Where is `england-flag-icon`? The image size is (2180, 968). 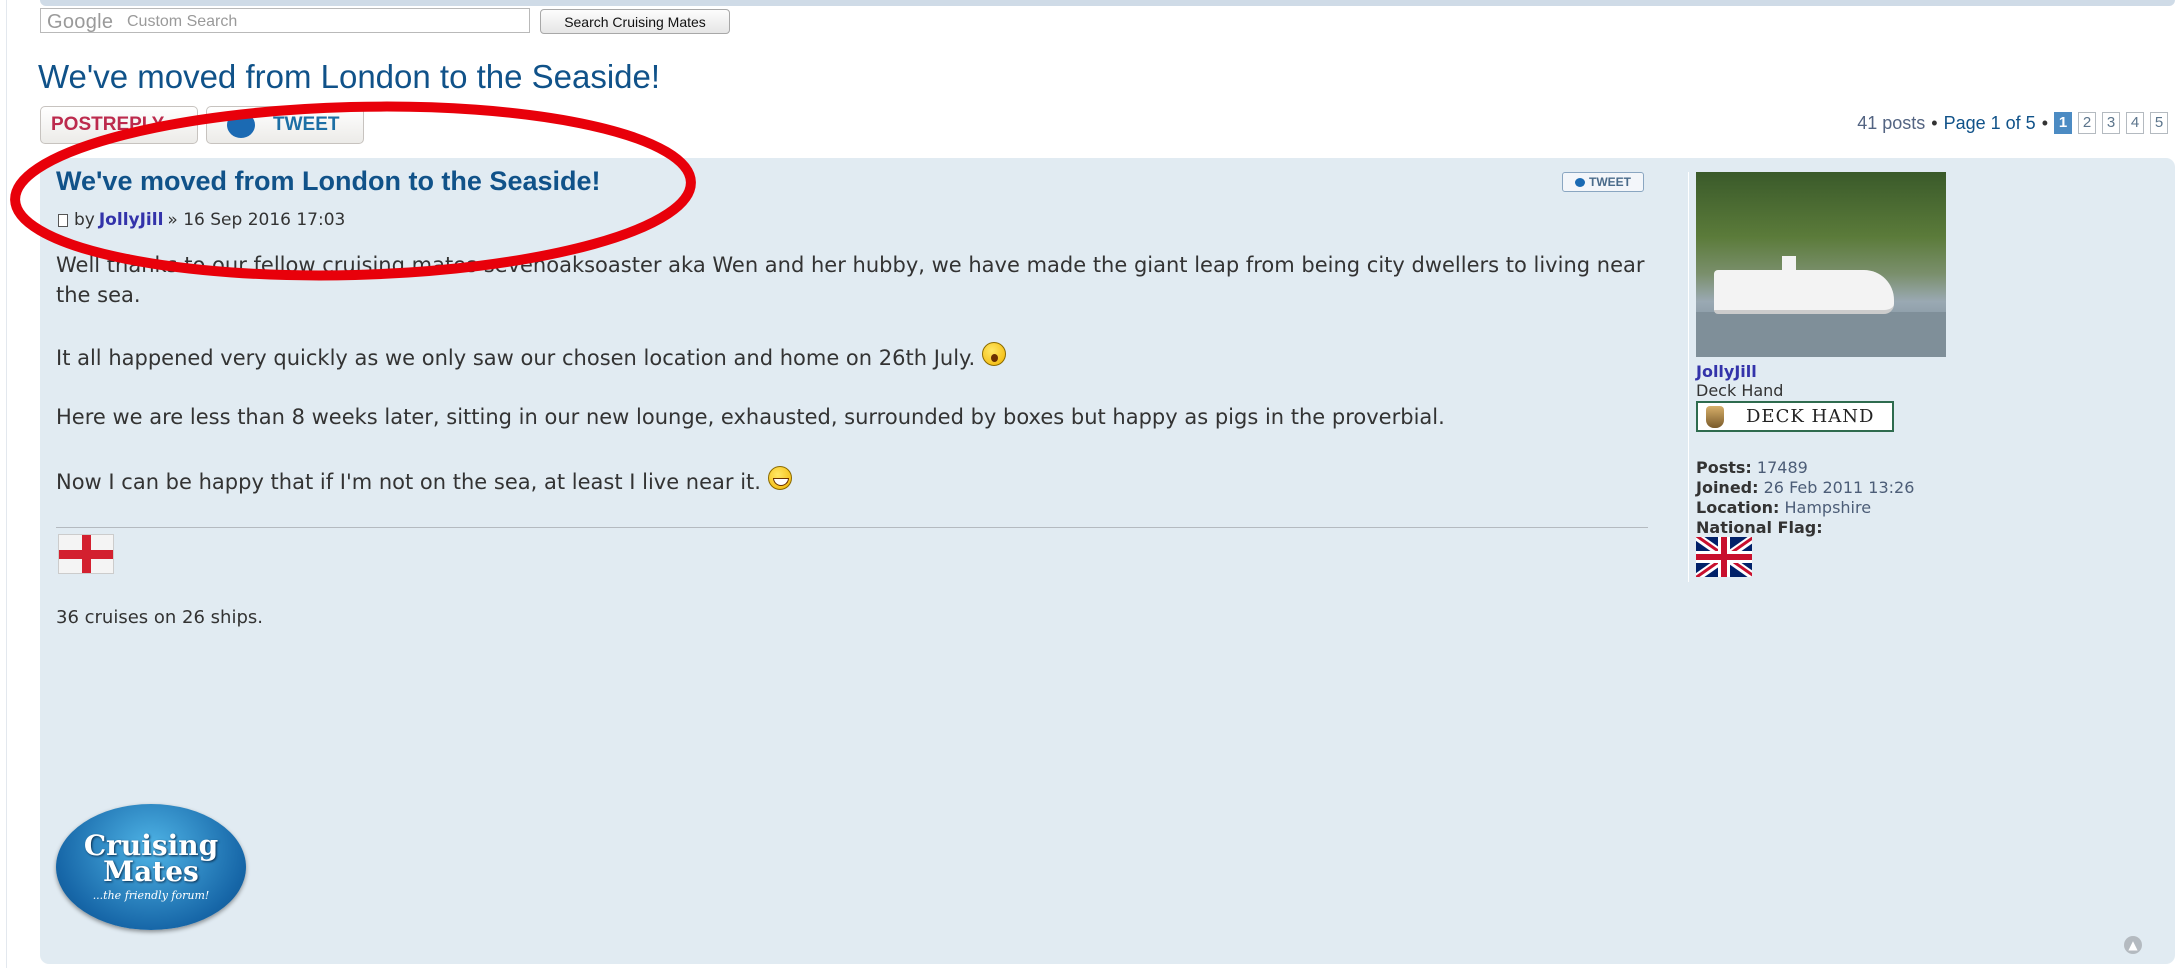 england-flag-icon is located at coordinates (86, 554).